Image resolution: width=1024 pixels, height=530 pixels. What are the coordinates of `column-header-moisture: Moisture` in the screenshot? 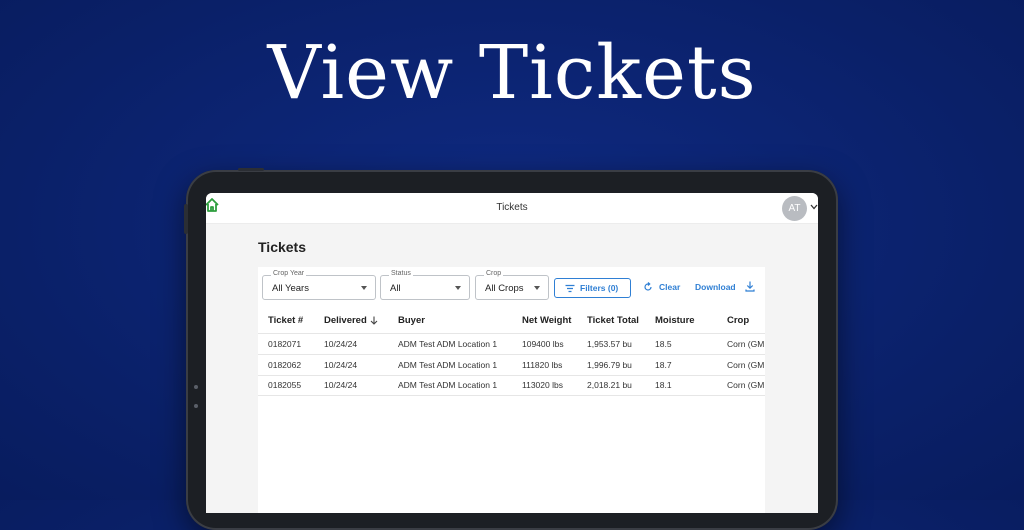 It's located at (675, 320).